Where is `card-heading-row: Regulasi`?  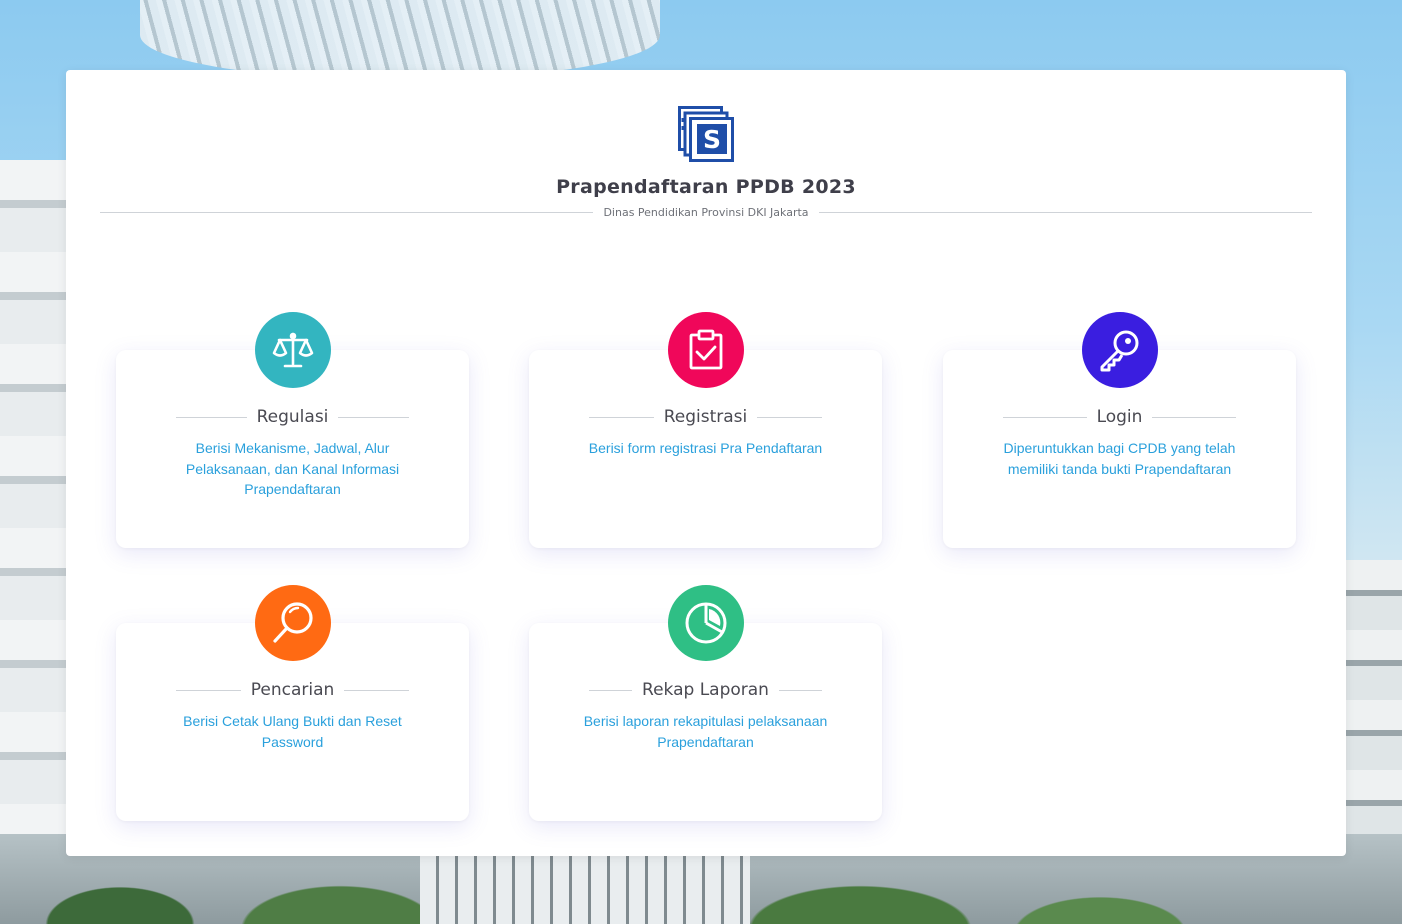 card-heading-row: Regulasi is located at coordinates (293, 417).